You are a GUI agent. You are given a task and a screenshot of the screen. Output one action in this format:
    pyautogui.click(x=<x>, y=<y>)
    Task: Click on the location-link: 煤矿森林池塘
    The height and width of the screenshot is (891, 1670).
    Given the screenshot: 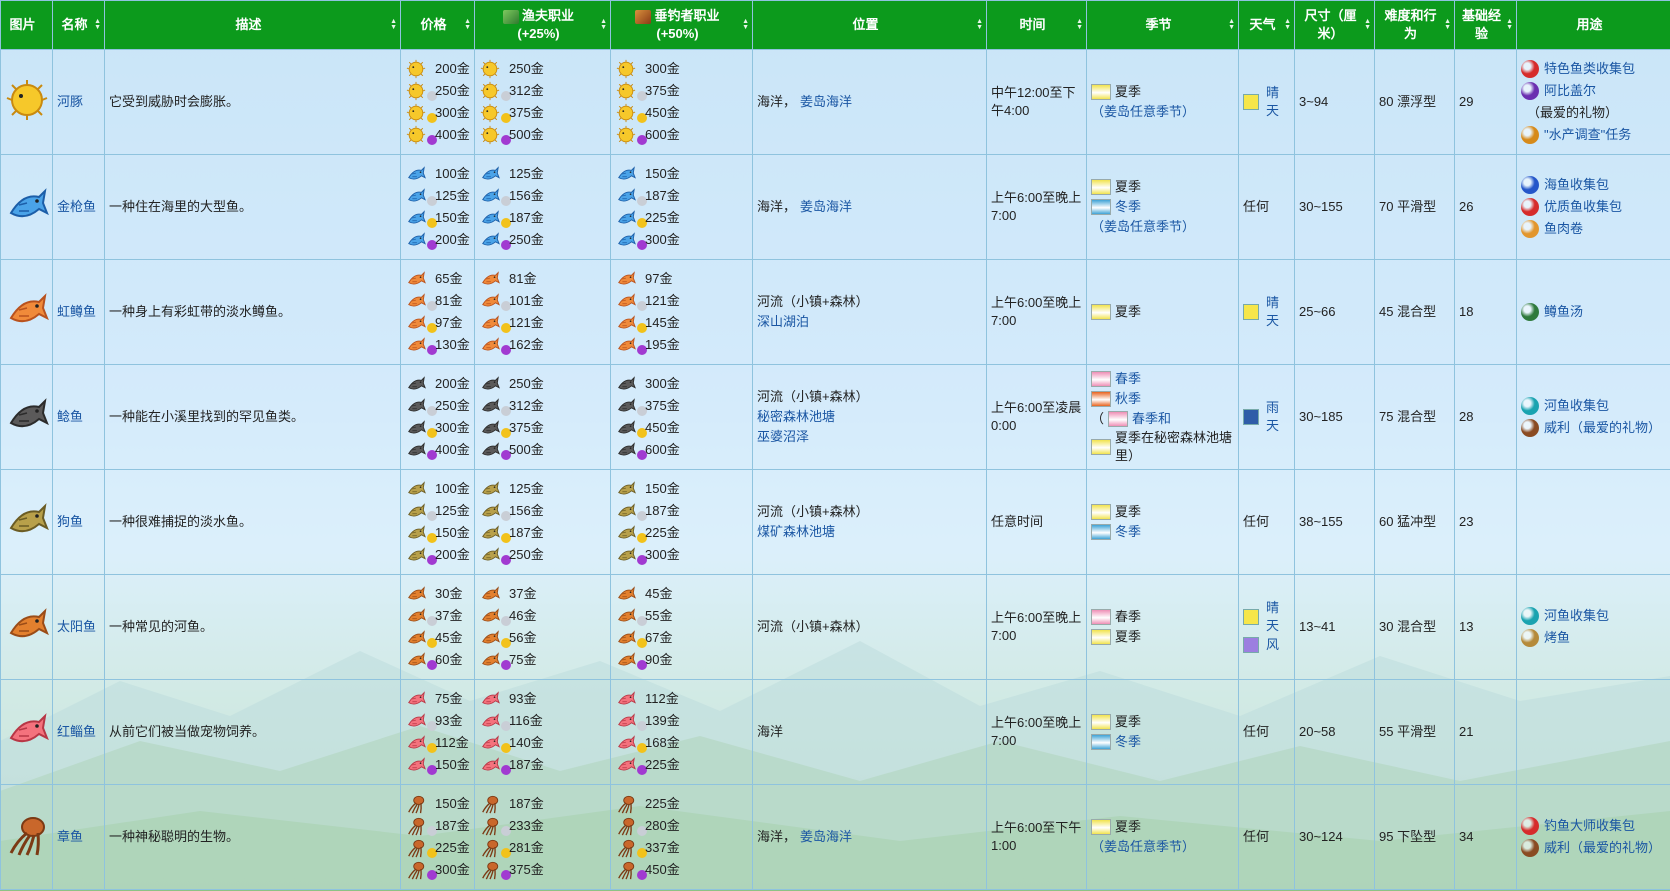 What is the action you would take?
    pyautogui.click(x=796, y=532)
    